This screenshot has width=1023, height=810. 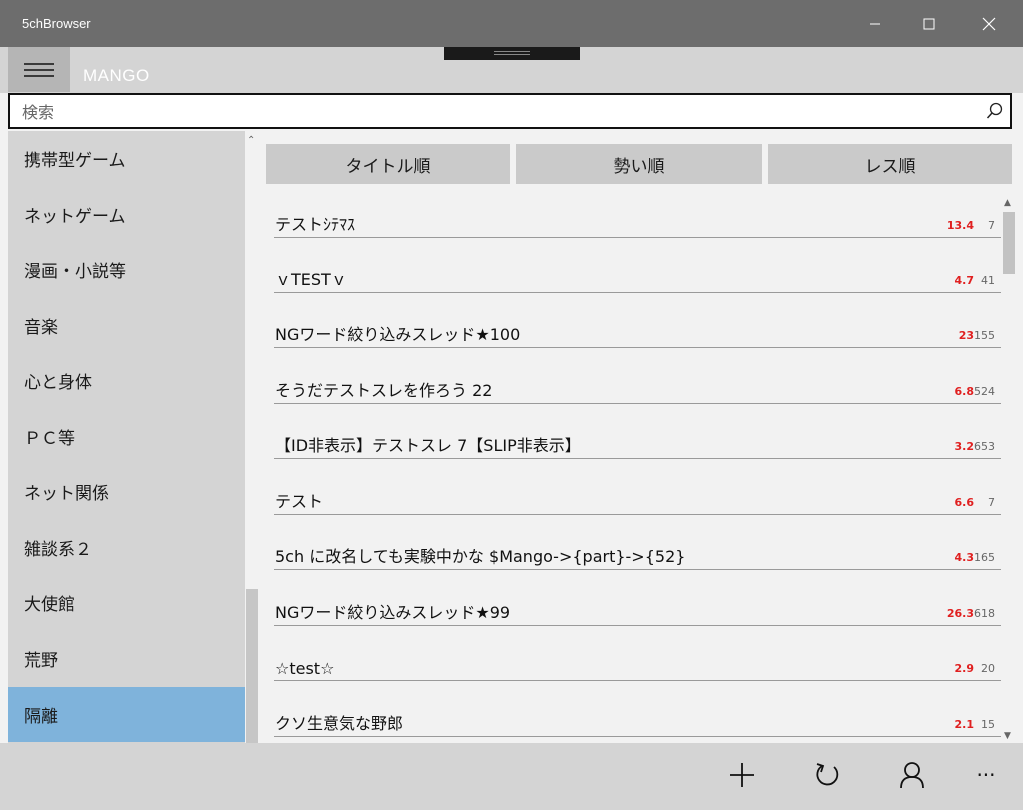 What do you see at coordinates (75, 272) in the screenshot?
I see `category-label: 漫画・小説等` at bounding box center [75, 272].